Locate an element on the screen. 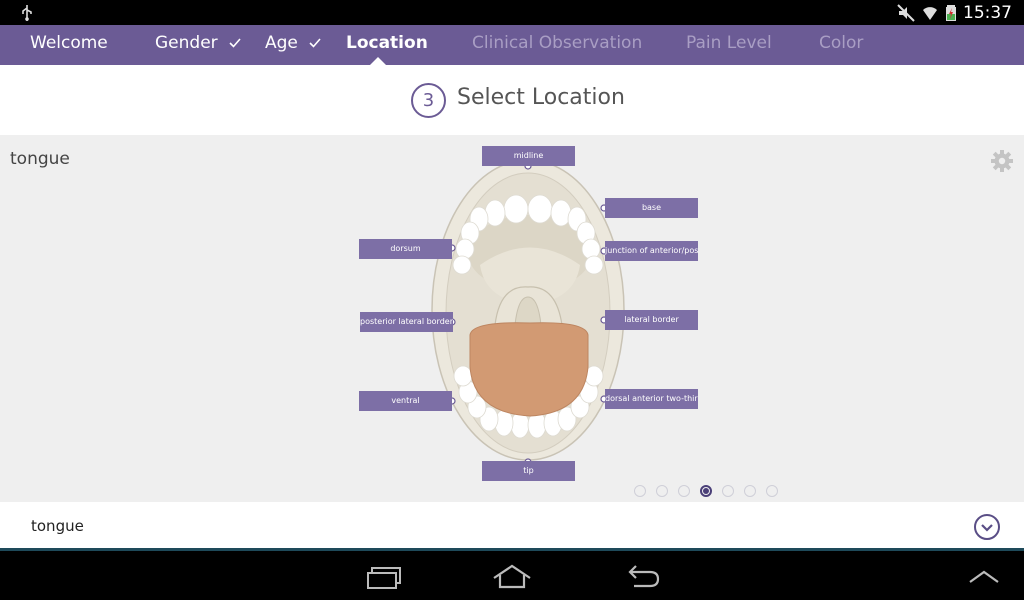 The width and height of the screenshot is (1024, 600). location-tag-tip: tip is located at coordinates (528, 471).